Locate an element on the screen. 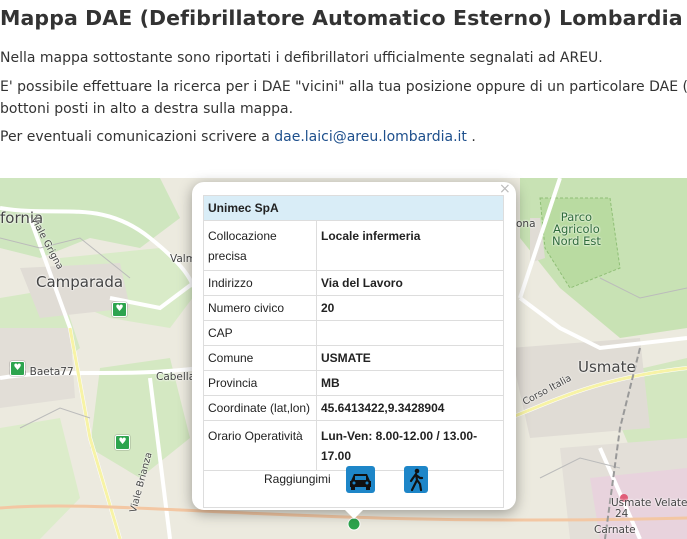 The width and height of the screenshot is (687, 539). walk-icon is located at coordinates (416, 480).